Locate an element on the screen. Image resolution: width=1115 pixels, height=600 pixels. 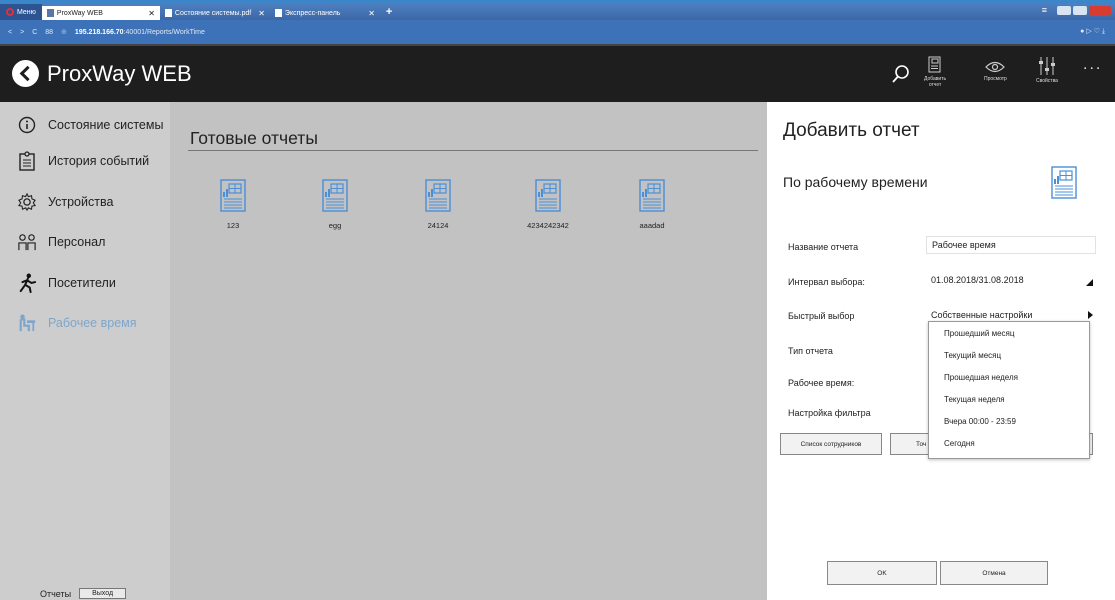
report-name: 4234242342 is located at coordinates (548, 225).